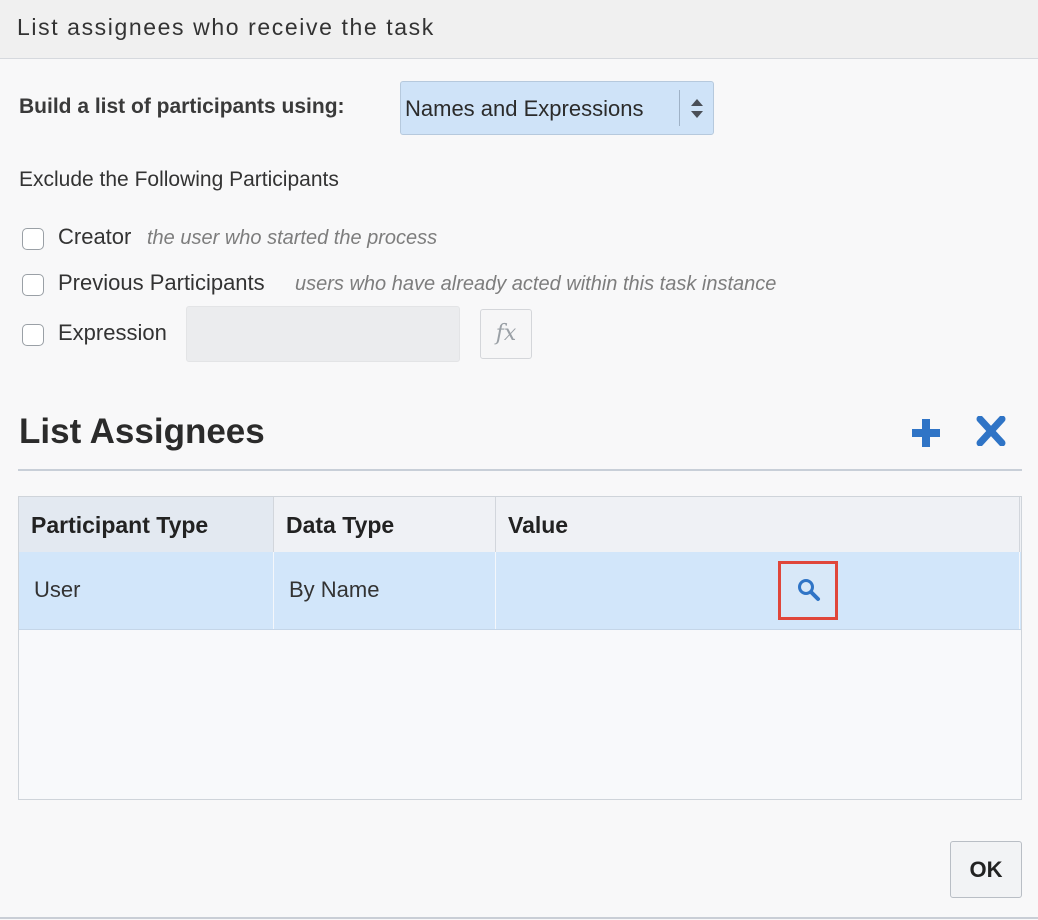  I want to click on participants-source-value: Names and Expressions, so click(524, 108).